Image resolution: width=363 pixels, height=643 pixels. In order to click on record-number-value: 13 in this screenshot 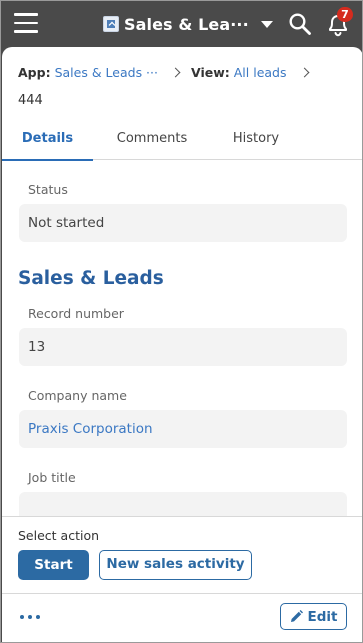, I will do `click(183, 347)`.